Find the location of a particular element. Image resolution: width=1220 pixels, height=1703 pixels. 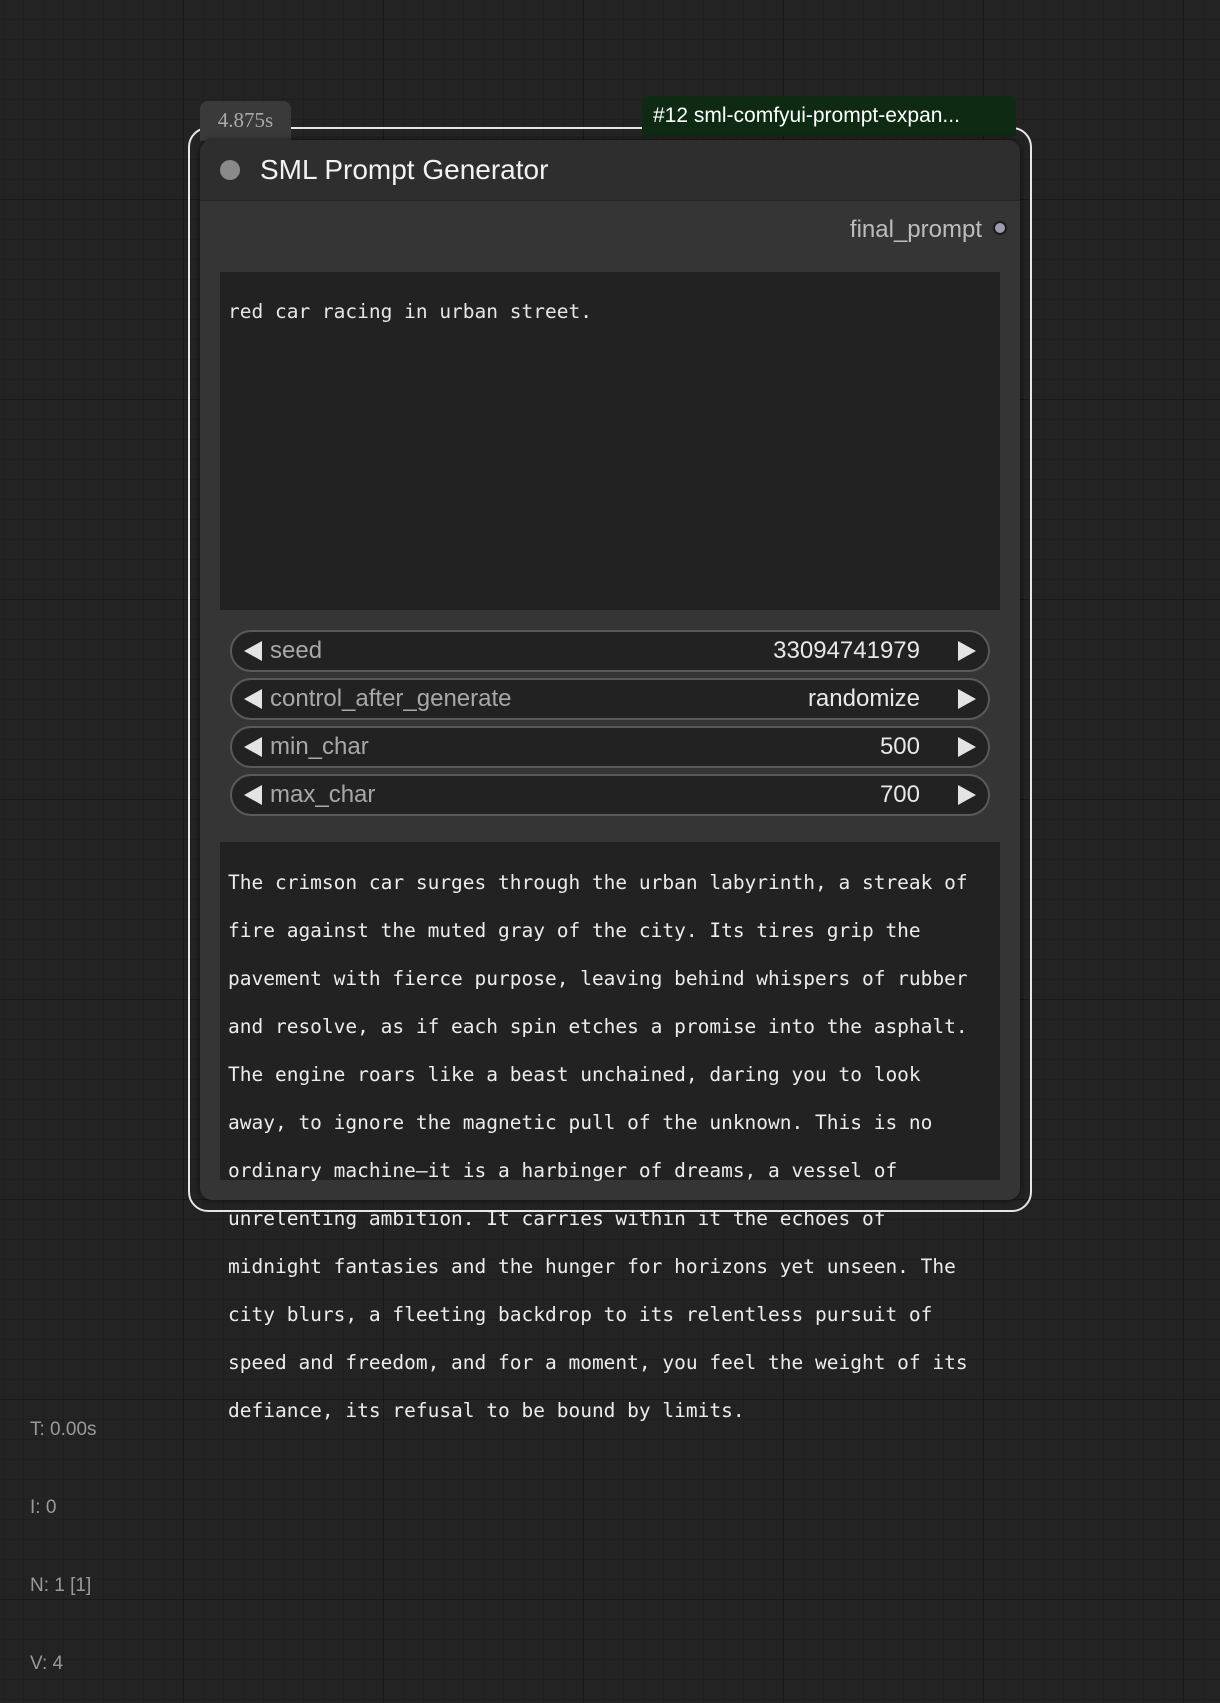

control-after-generate-label: control_after_generate is located at coordinates (391, 698).